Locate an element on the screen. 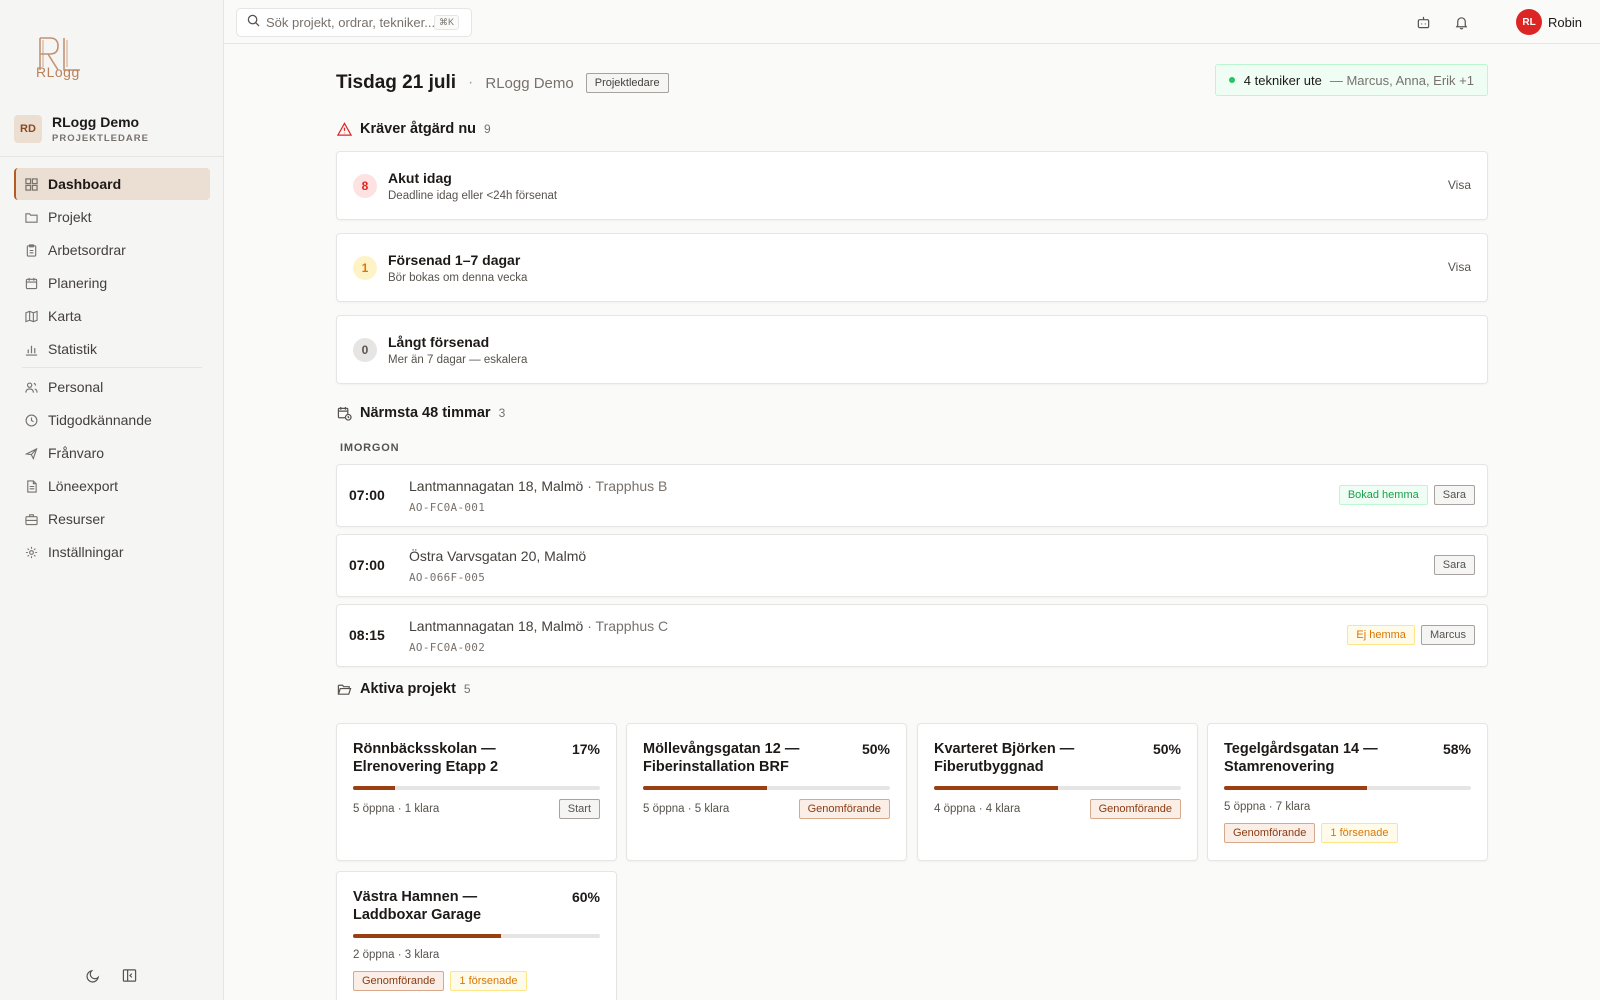 The height and width of the screenshot is (1000, 1600). sidebar-item-label: Arbetsordrar is located at coordinates (87, 250).